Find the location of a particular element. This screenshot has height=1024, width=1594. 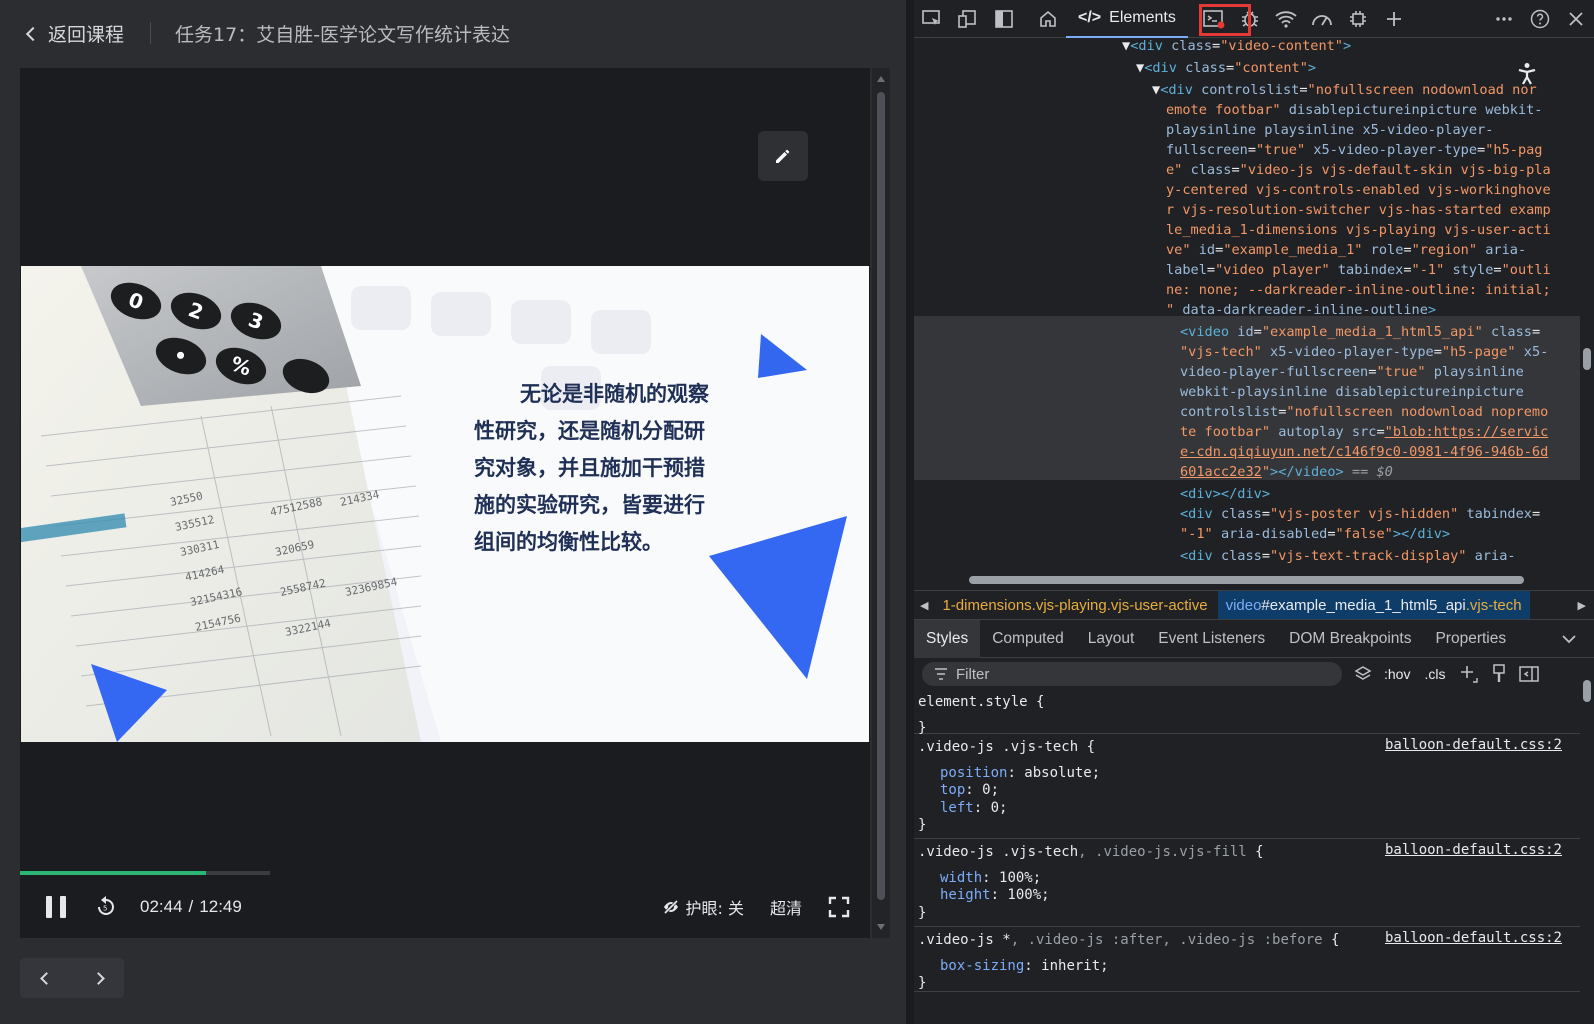

more-tools-button is located at coordinates (1394, 19).